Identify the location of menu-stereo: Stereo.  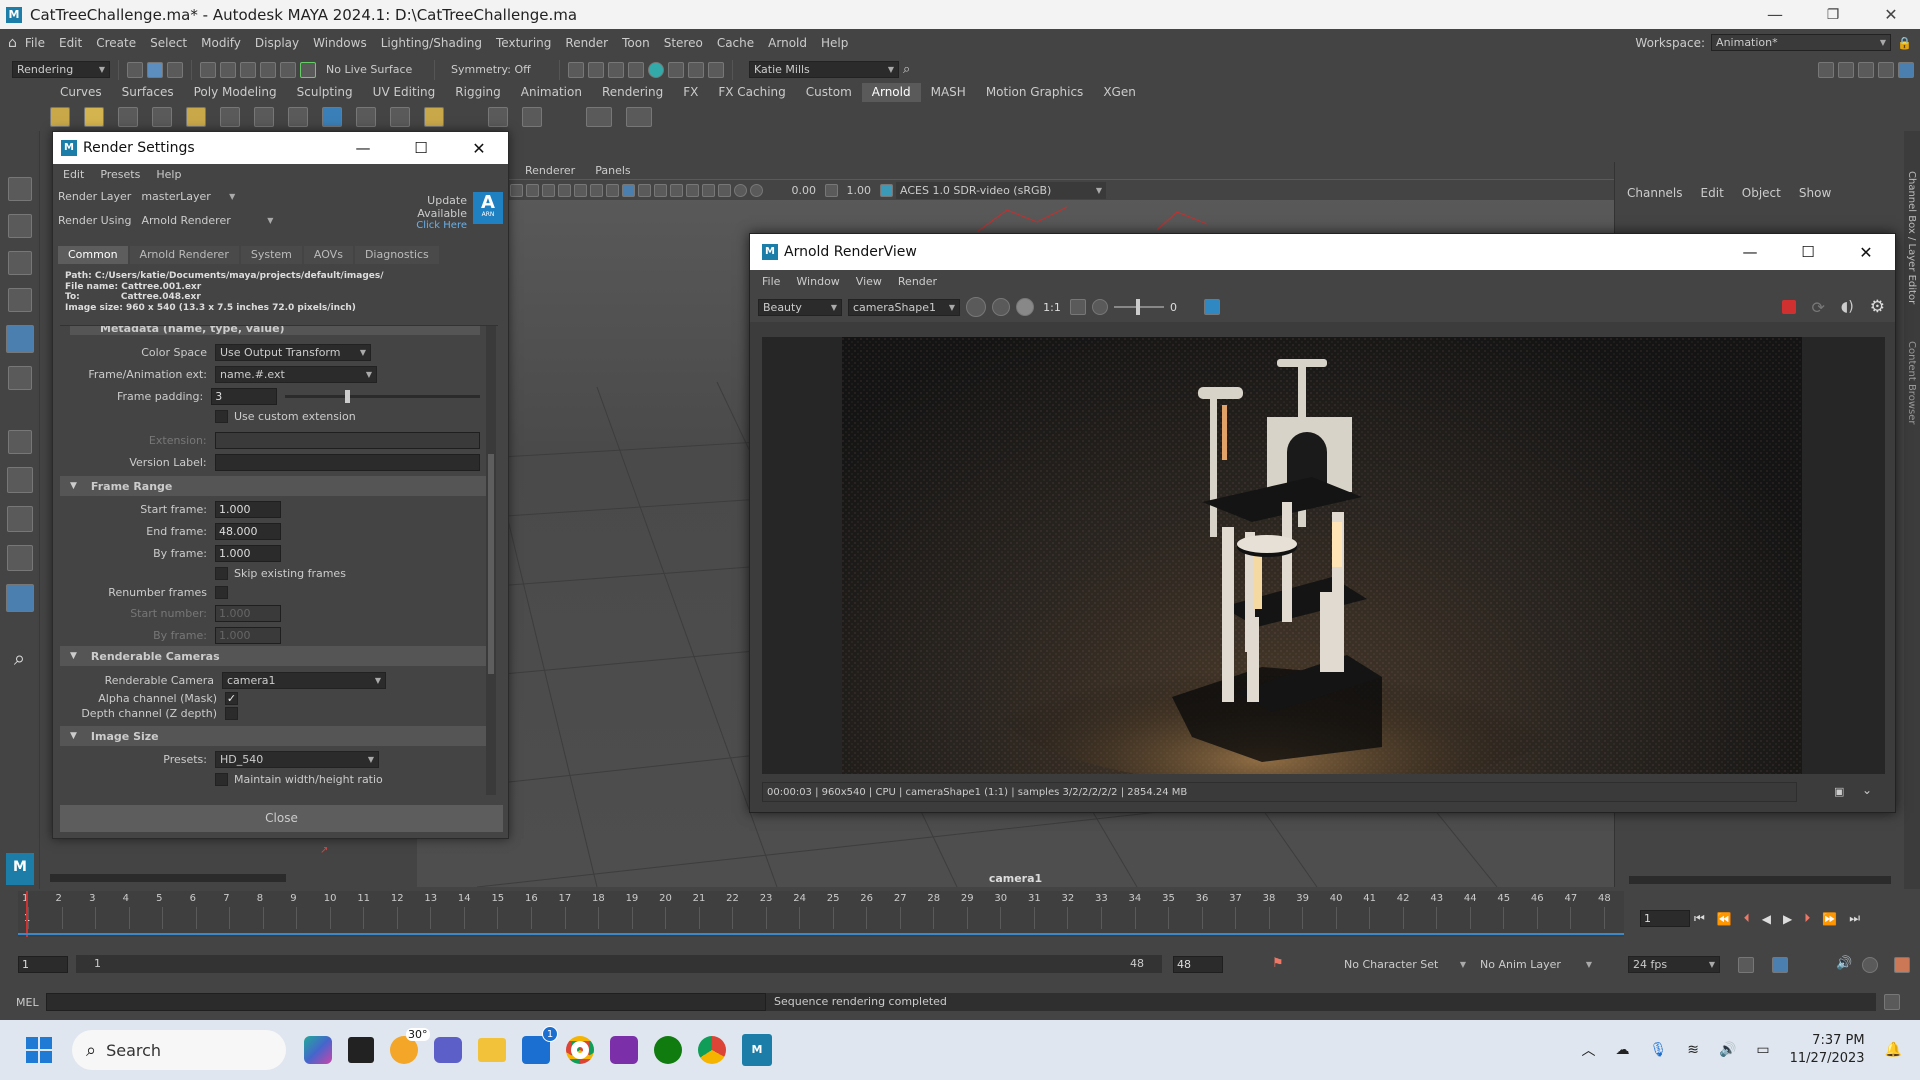
(683, 43).